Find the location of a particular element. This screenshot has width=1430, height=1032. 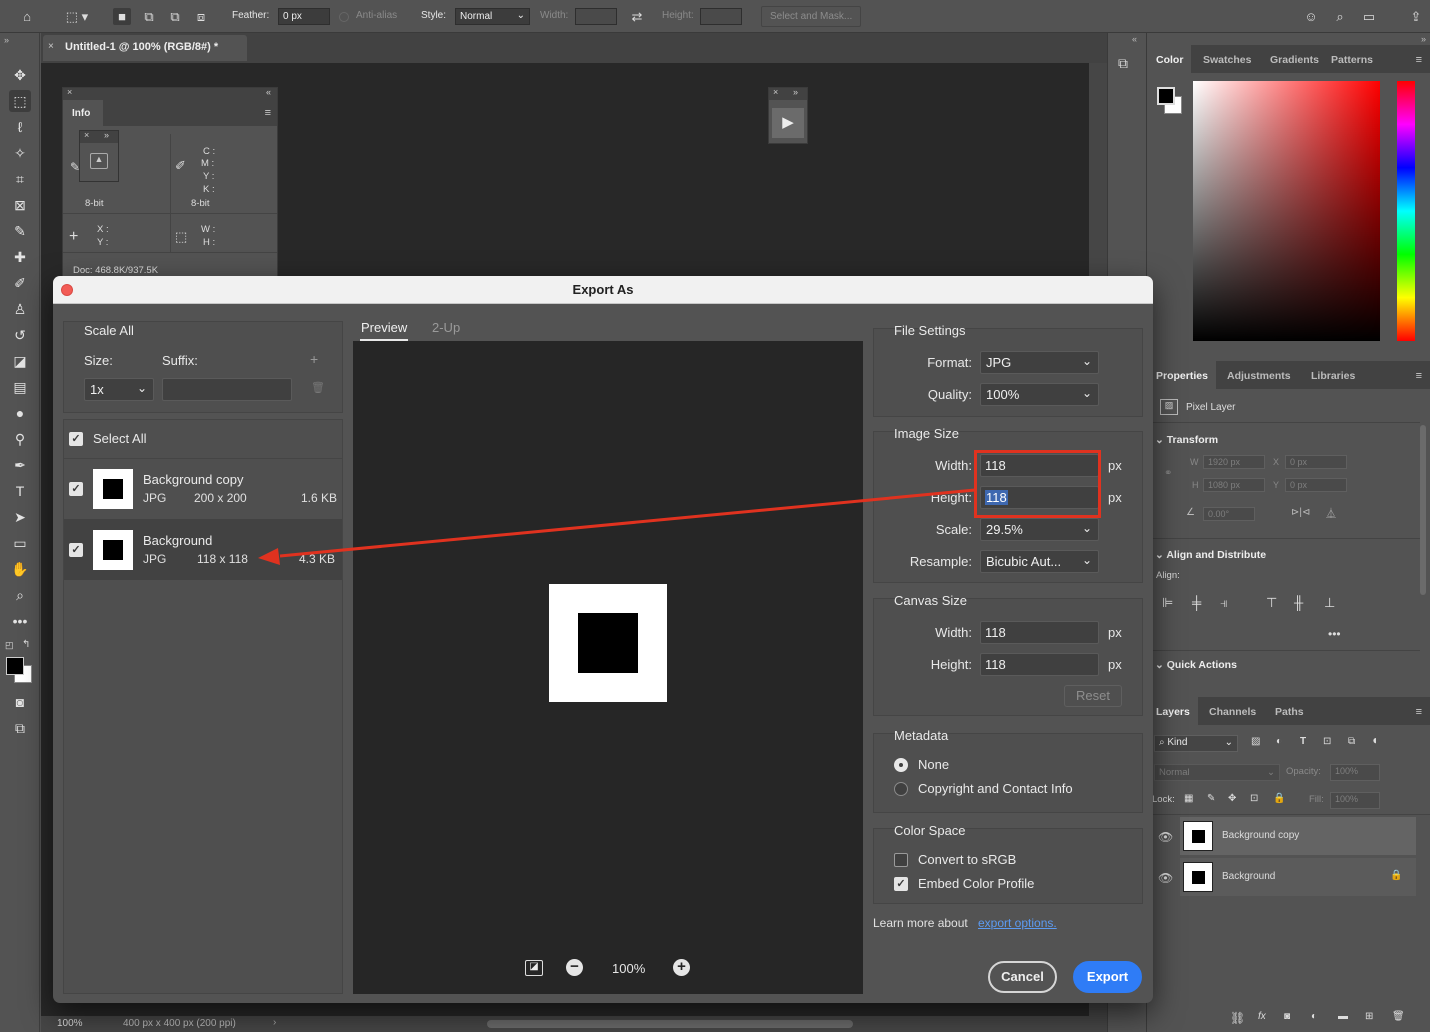

share-icon: ⇪ is located at coordinates (1416, 16).